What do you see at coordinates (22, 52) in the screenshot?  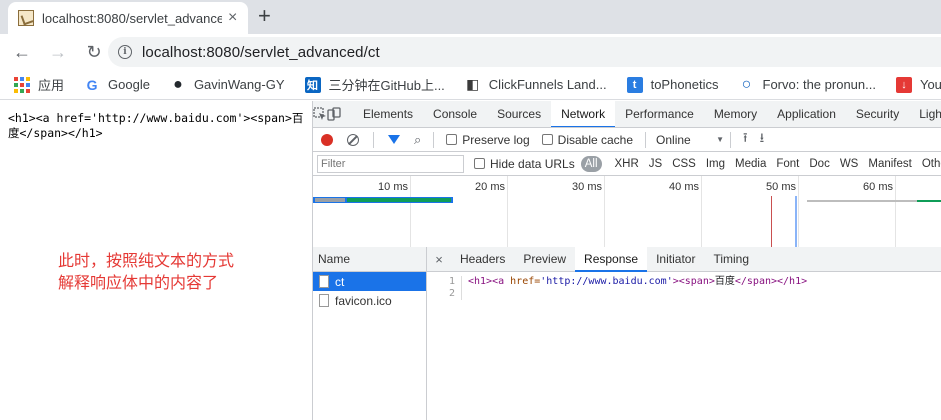 I see `back-button: ←` at bounding box center [22, 52].